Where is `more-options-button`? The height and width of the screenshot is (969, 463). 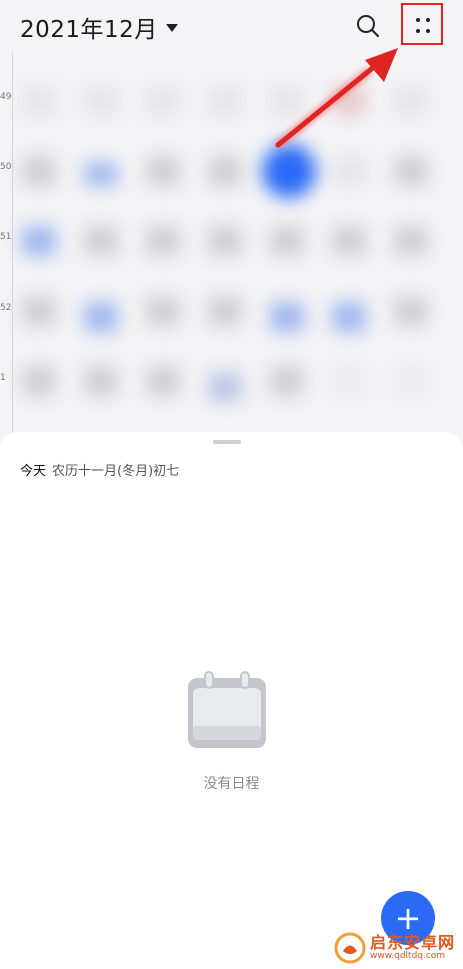 more-options-button is located at coordinates (422, 24).